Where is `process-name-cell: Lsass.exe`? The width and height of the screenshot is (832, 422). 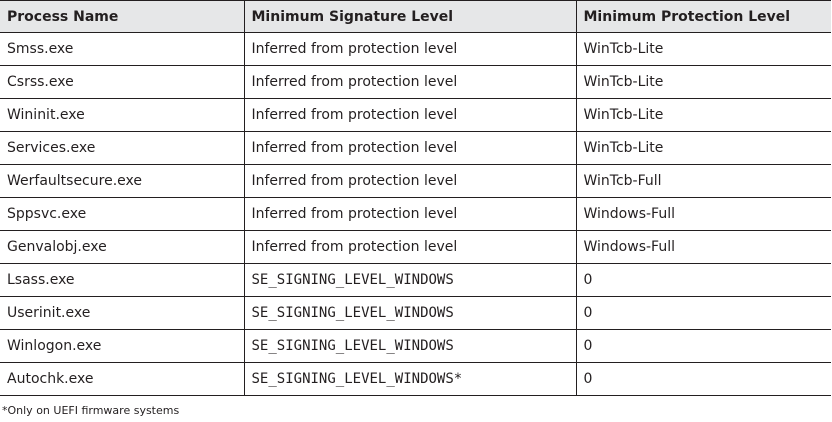 process-name-cell: Lsass.exe is located at coordinates (122, 280).